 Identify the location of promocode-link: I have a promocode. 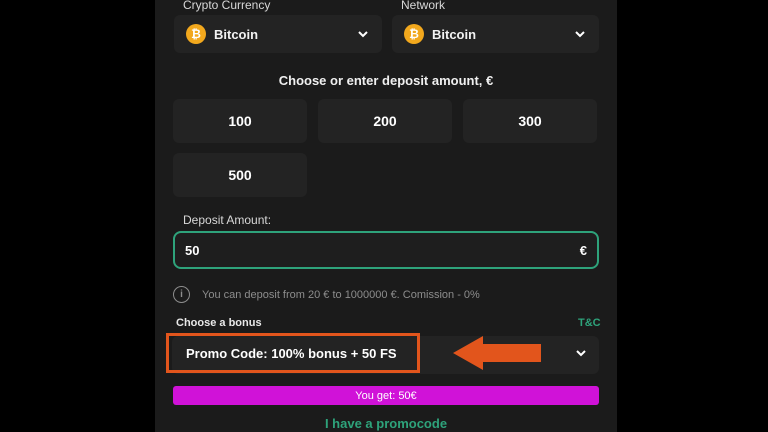
(386, 423).